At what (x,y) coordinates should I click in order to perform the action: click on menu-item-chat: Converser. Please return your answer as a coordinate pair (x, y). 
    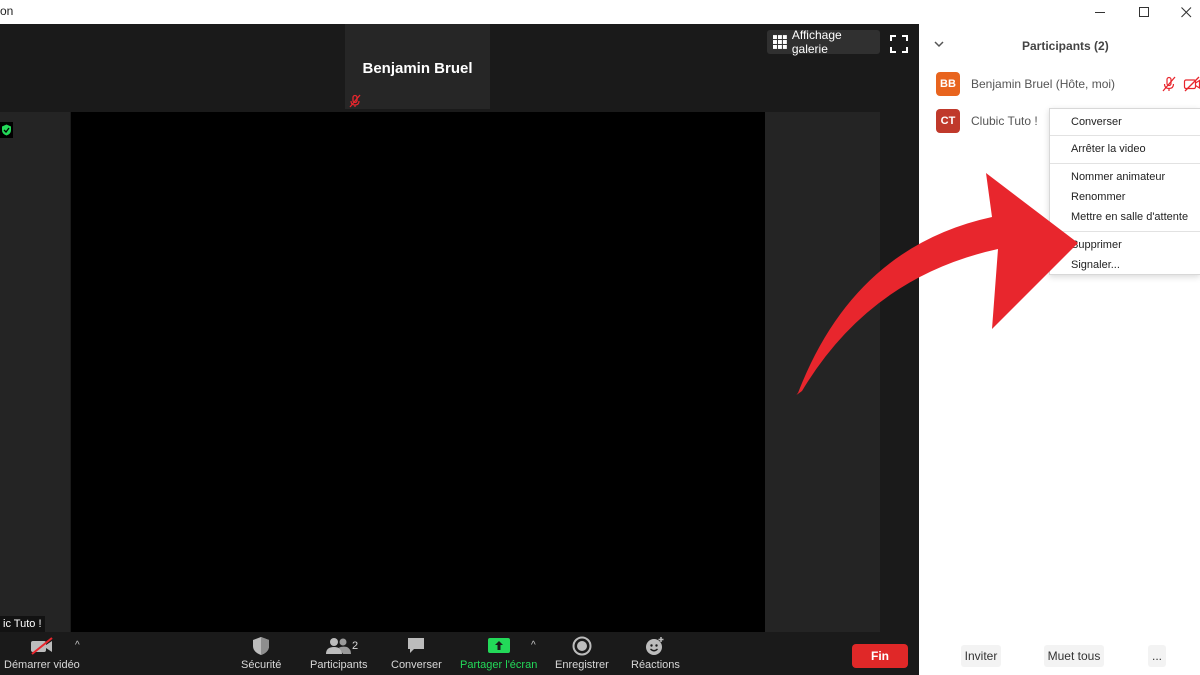
    Looking at the image, I should click on (1096, 122).